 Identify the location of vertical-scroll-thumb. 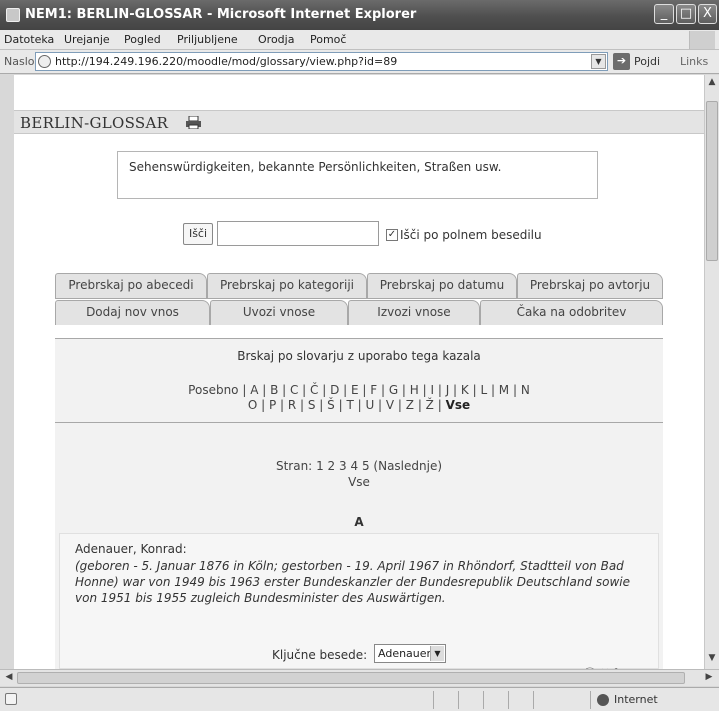
(712, 181).